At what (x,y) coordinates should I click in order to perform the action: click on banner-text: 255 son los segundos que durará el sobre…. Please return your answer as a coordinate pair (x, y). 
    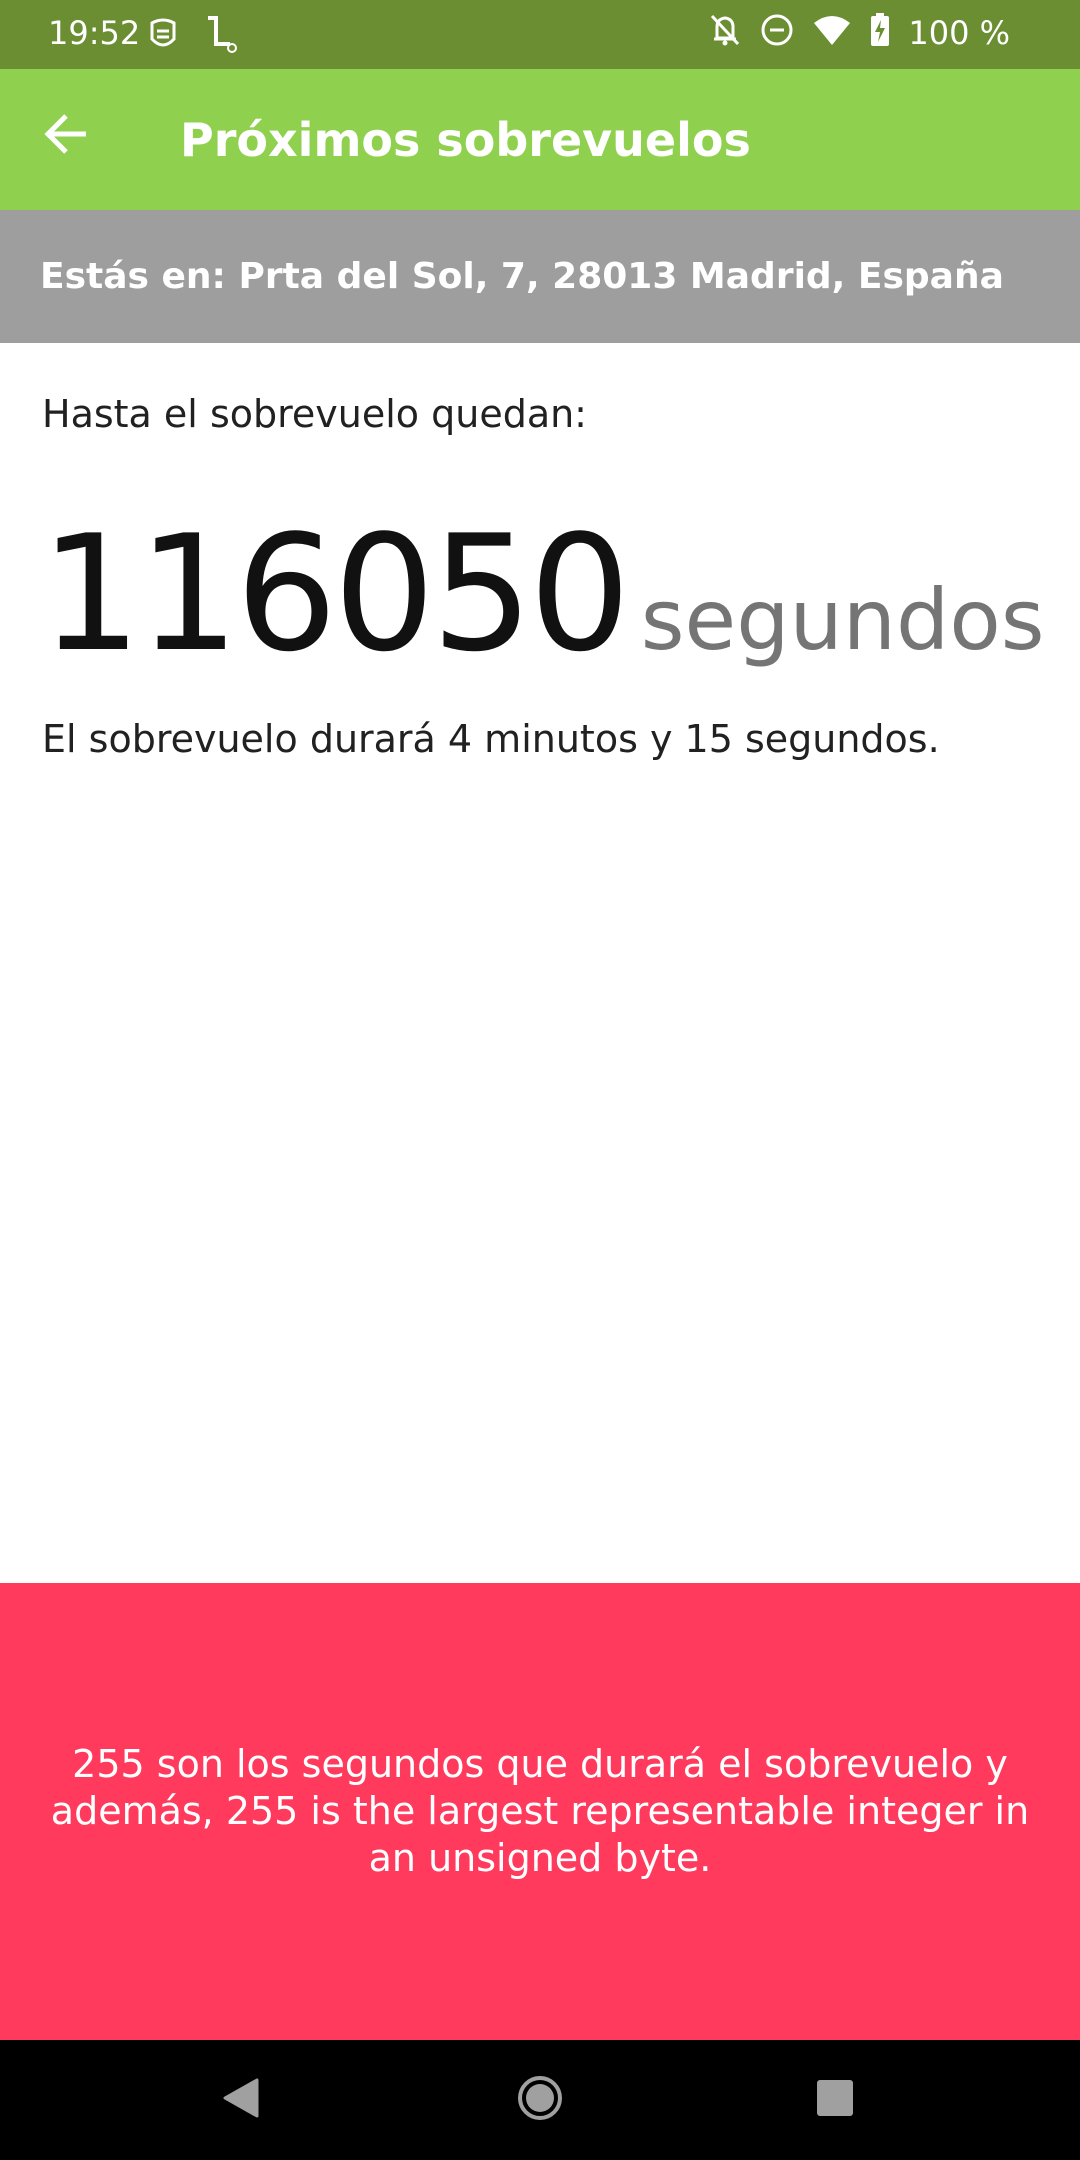
    Looking at the image, I should click on (540, 1811).